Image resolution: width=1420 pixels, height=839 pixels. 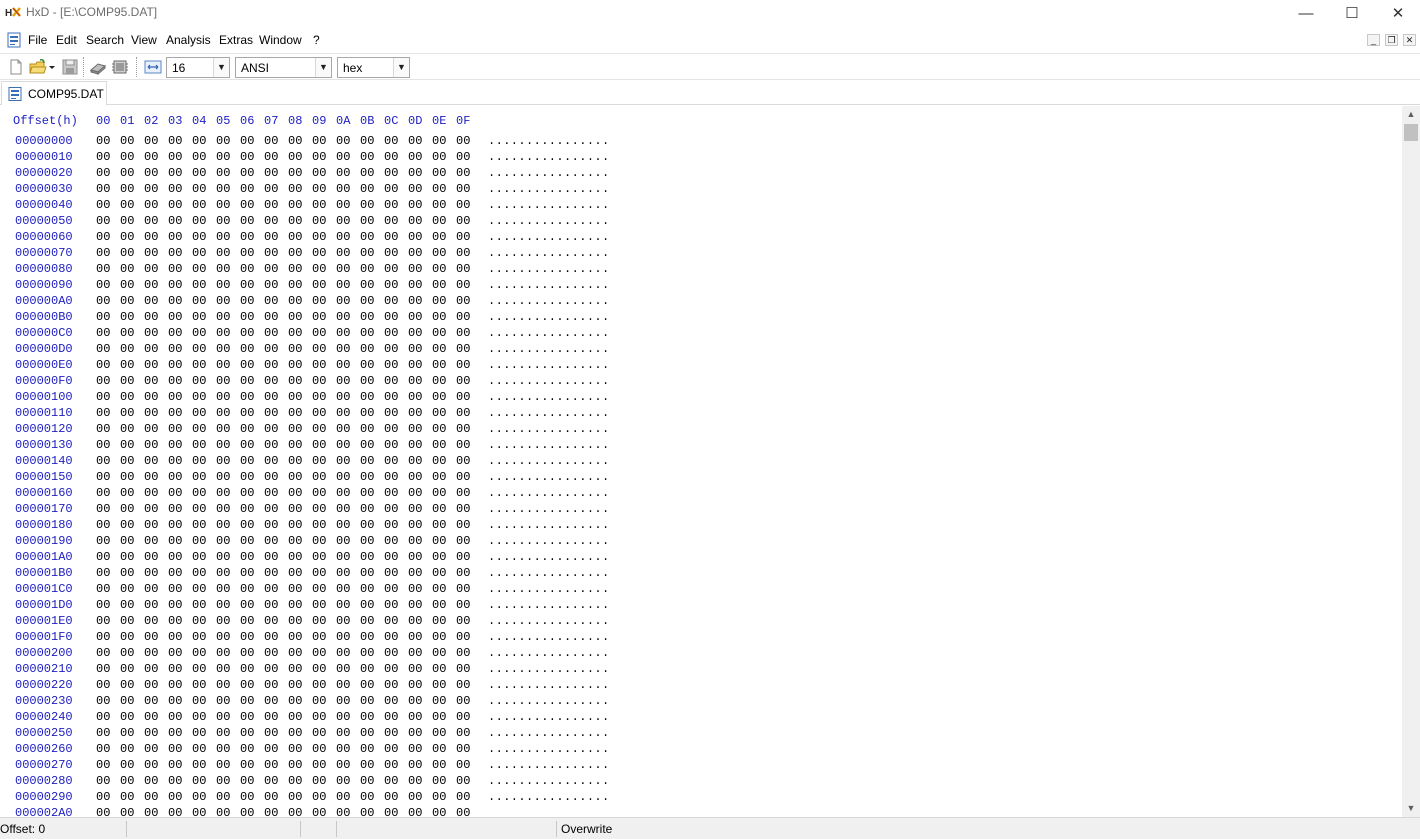 I want to click on menu-view: View, so click(x=144, y=40).